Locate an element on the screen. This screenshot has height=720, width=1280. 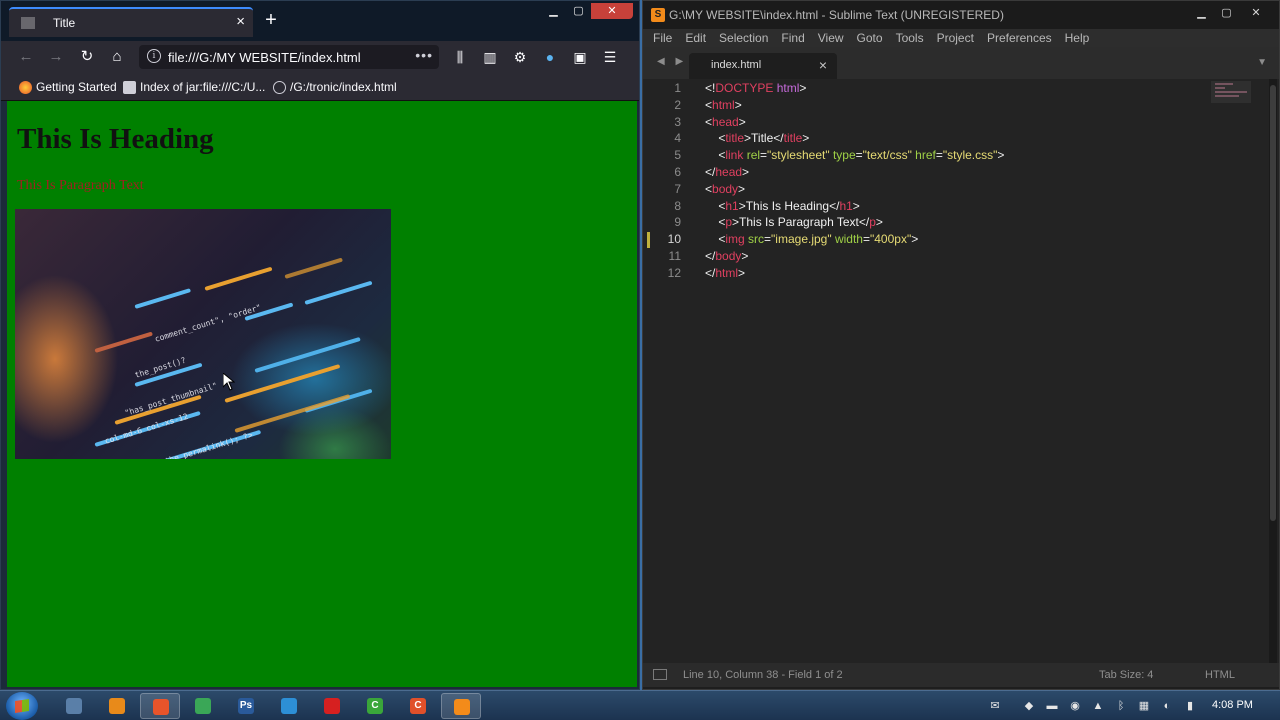
sidebar-icon: ▥ is located at coordinates (490, 57).